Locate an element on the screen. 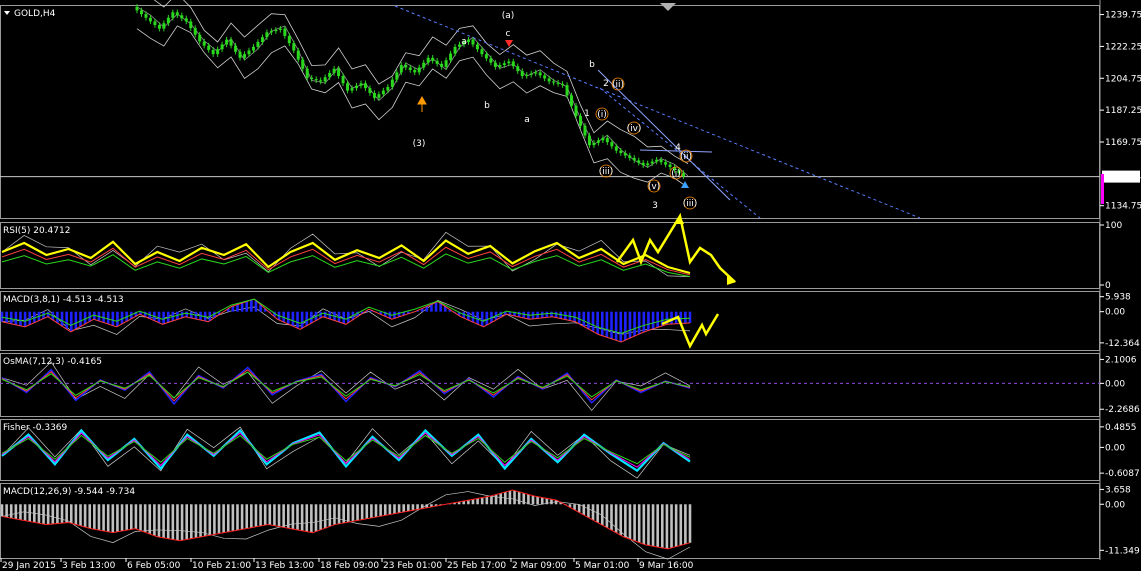 Image resolution: width=1141 pixels, height=571 pixels. price-band-middle is located at coordinates (412, 91).